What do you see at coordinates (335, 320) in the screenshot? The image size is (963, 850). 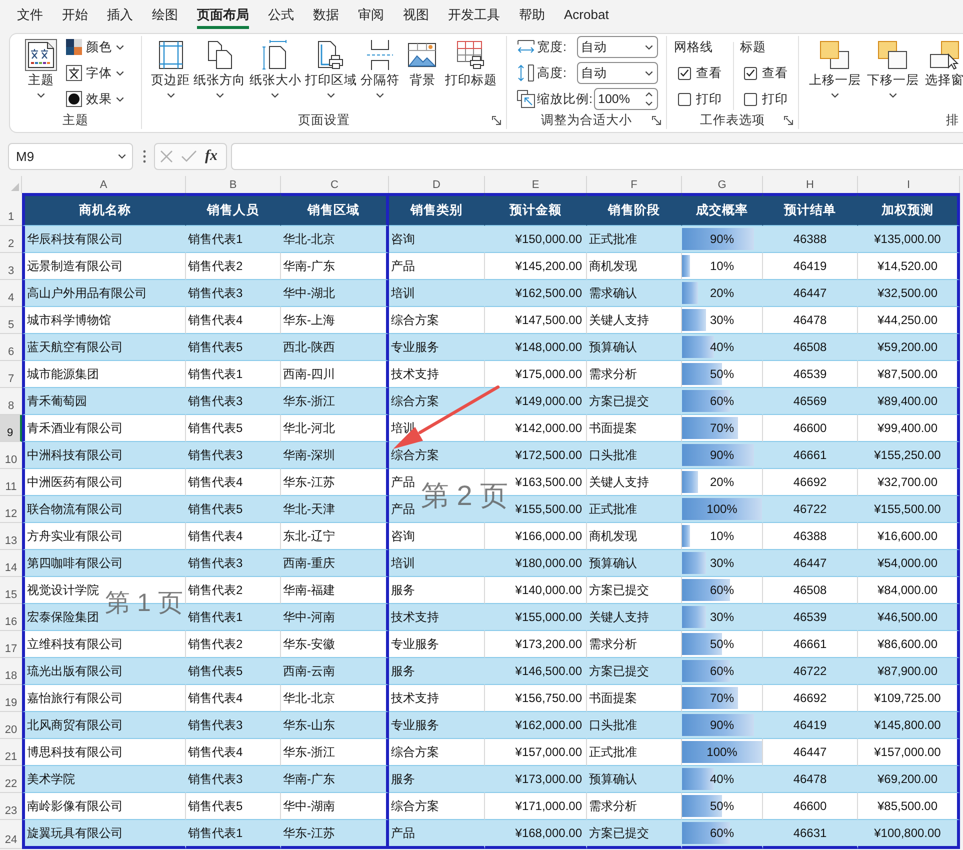 I see `table-cell: 华东-上海` at bounding box center [335, 320].